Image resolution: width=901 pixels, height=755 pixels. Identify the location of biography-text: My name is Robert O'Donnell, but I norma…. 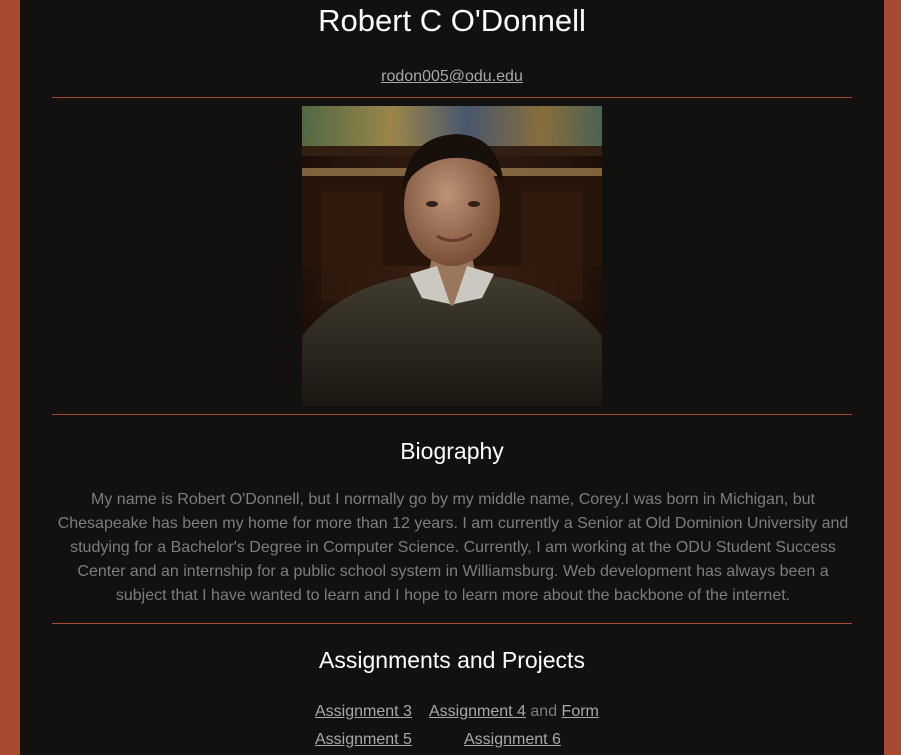
(453, 547).